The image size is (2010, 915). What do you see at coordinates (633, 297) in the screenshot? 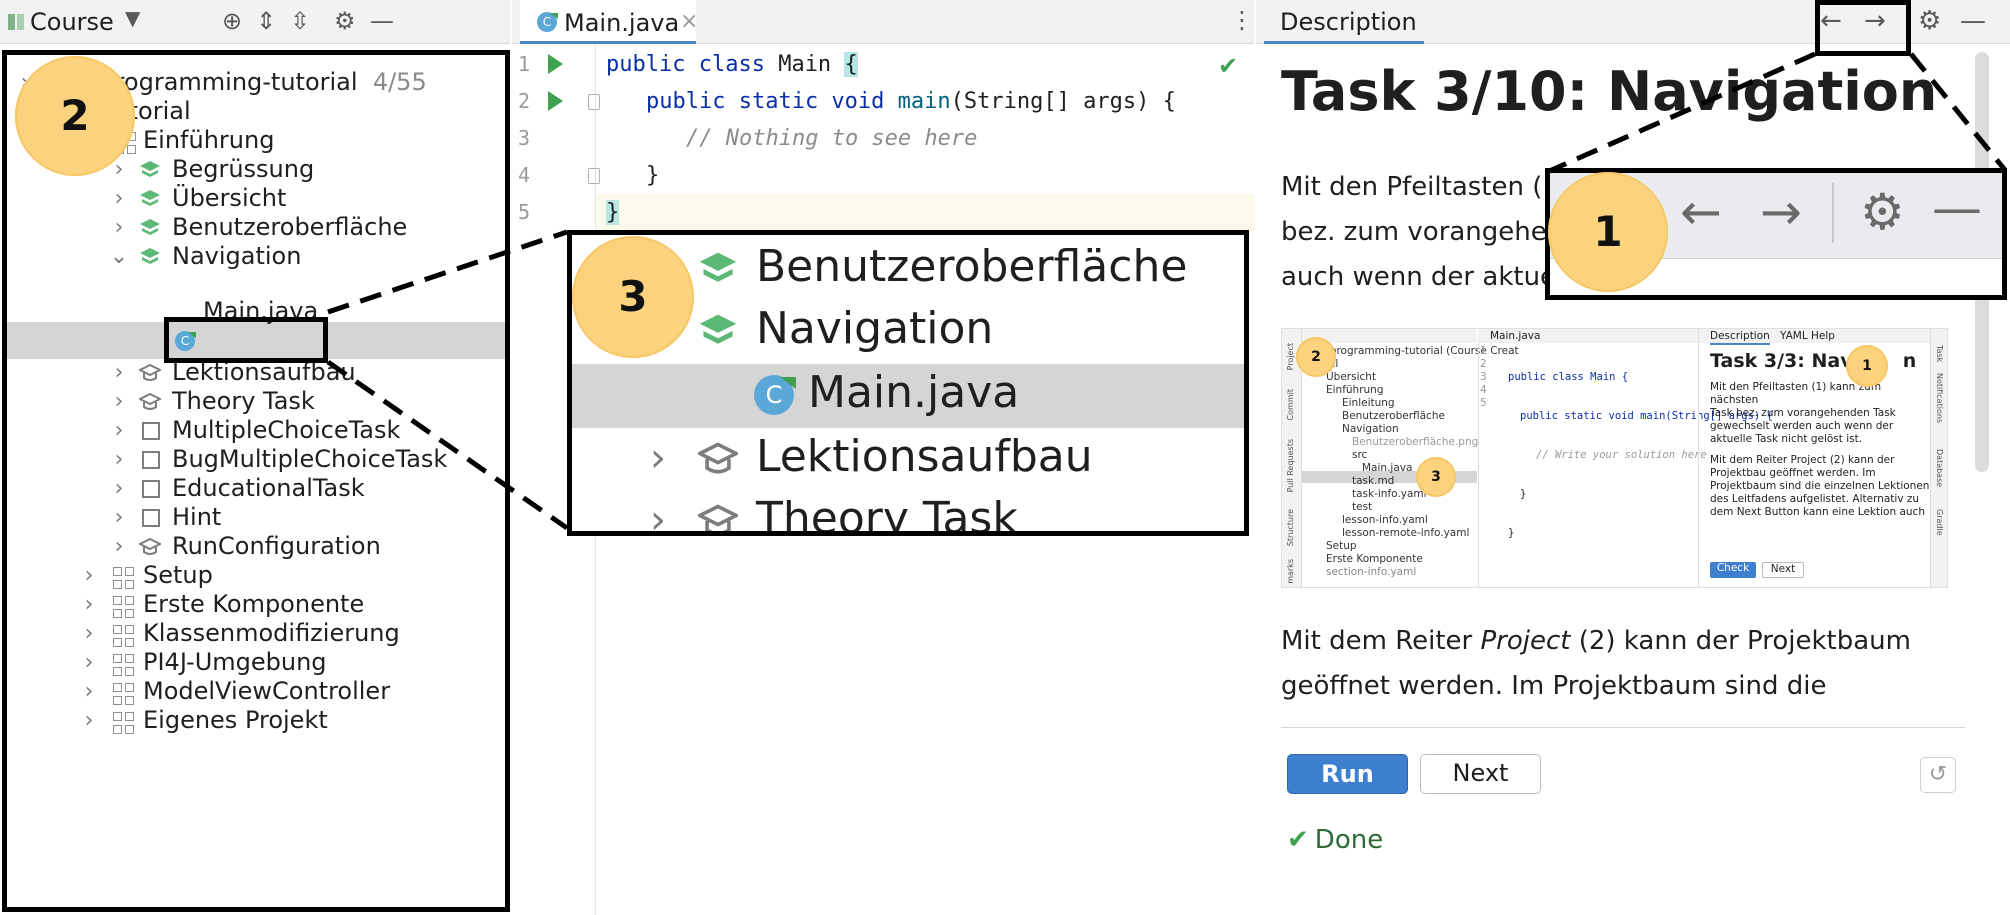
I see `badge-3: 3` at bounding box center [633, 297].